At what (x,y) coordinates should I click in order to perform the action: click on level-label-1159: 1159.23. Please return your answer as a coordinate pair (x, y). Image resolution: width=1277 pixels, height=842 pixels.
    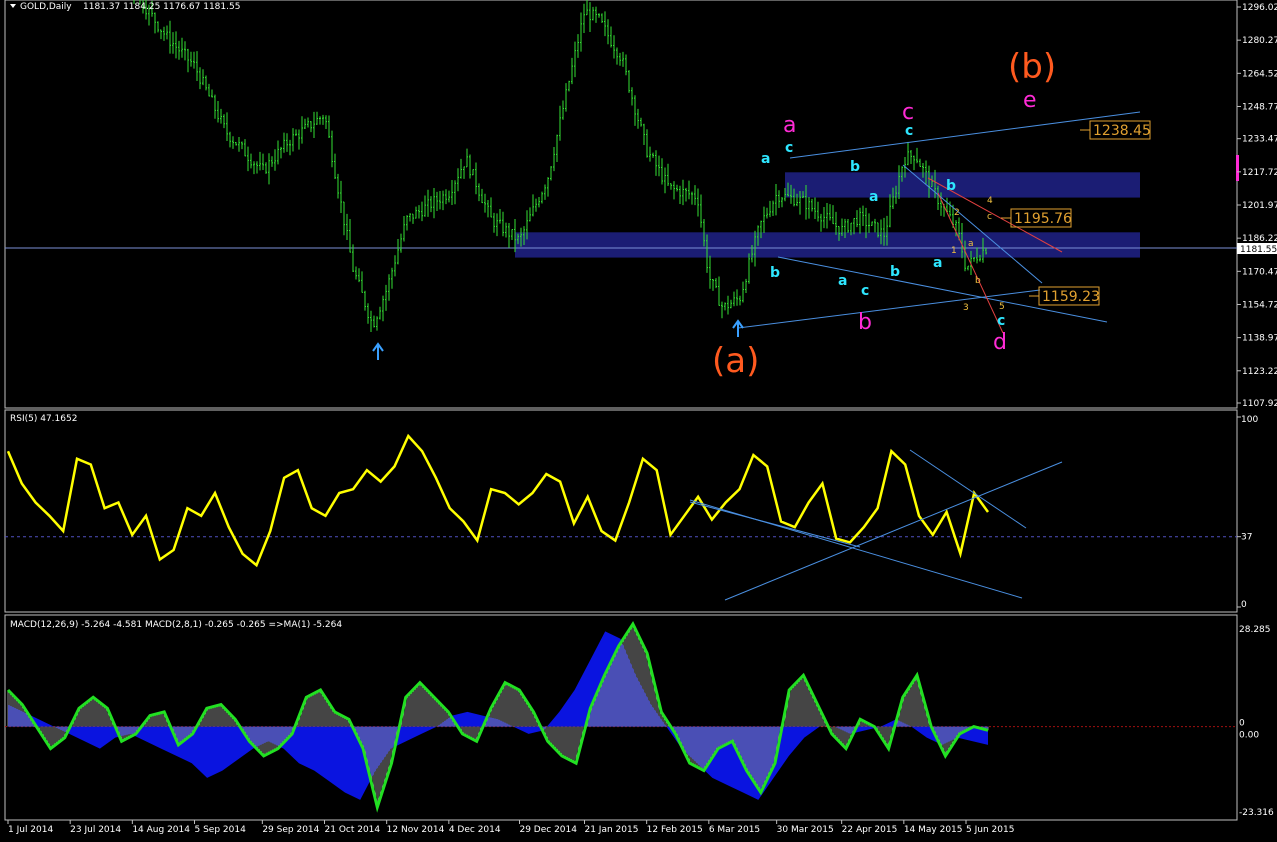
    Looking at the image, I should click on (1071, 297).